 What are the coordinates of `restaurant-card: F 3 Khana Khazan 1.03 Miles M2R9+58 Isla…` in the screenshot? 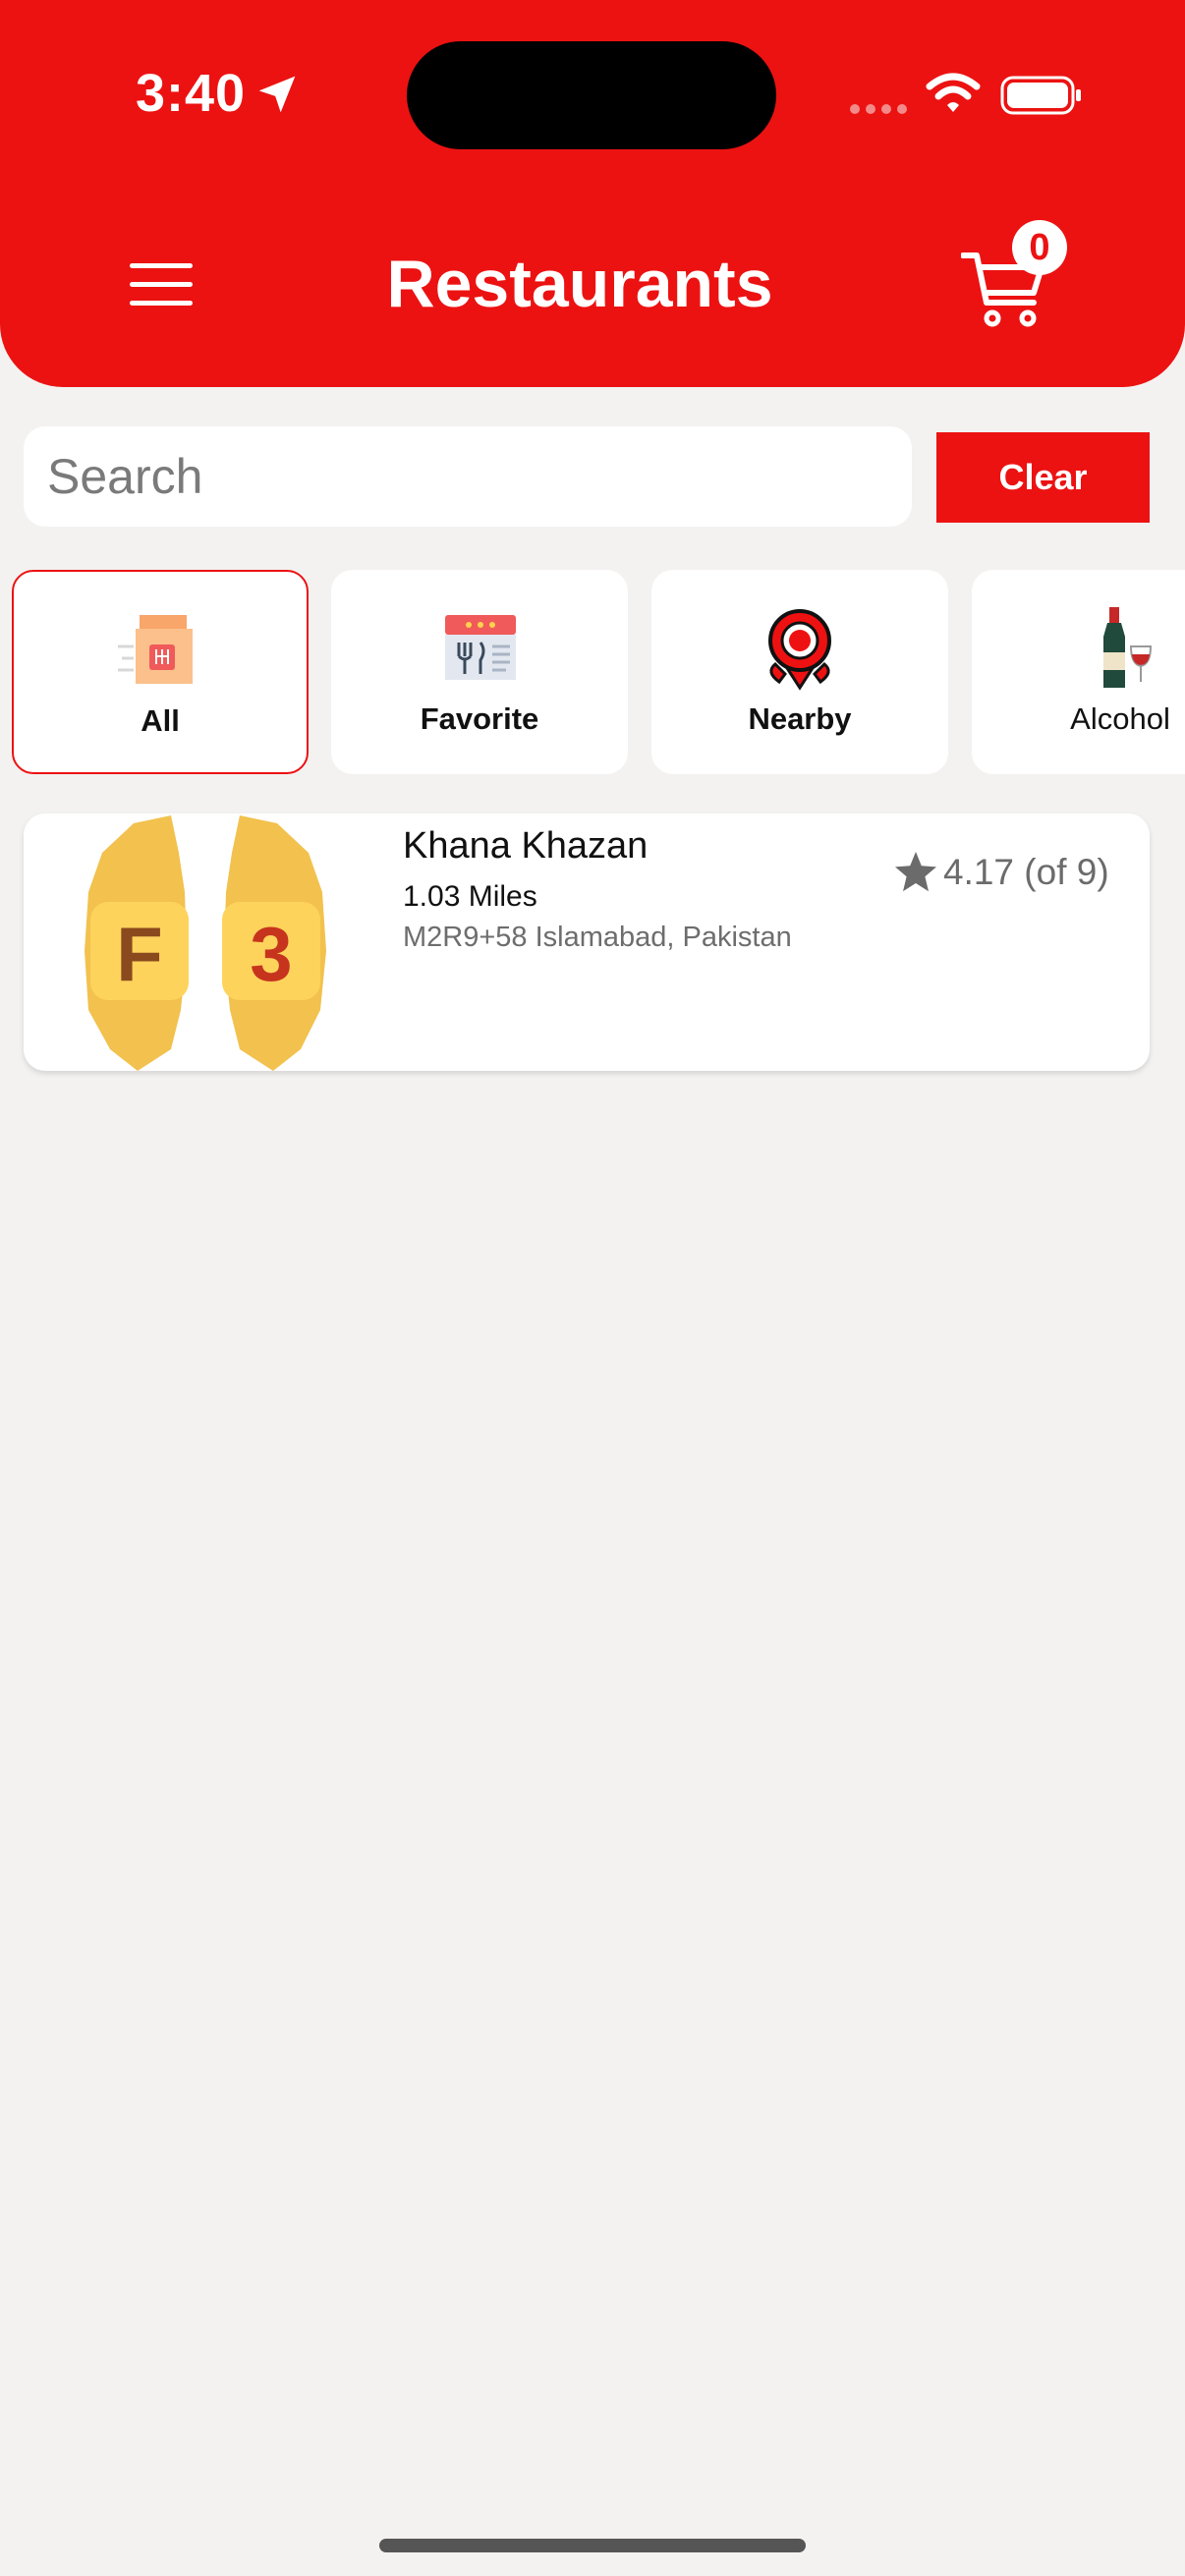 It's located at (587, 942).